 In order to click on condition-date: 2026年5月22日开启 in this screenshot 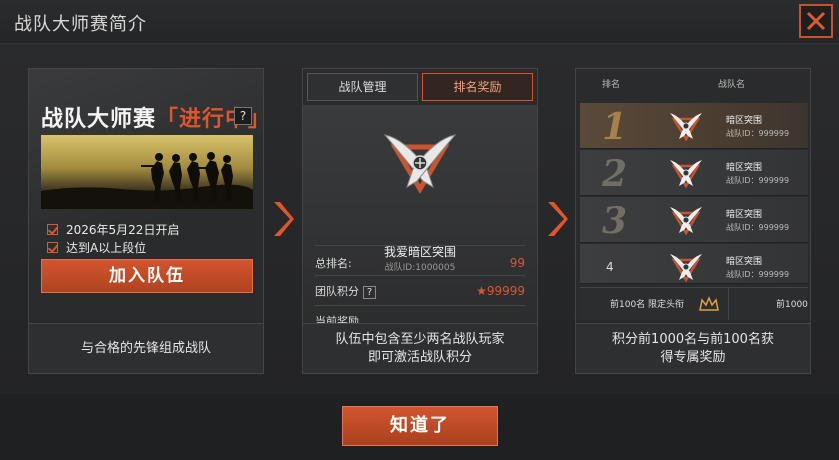, I will do `click(113, 229)`.